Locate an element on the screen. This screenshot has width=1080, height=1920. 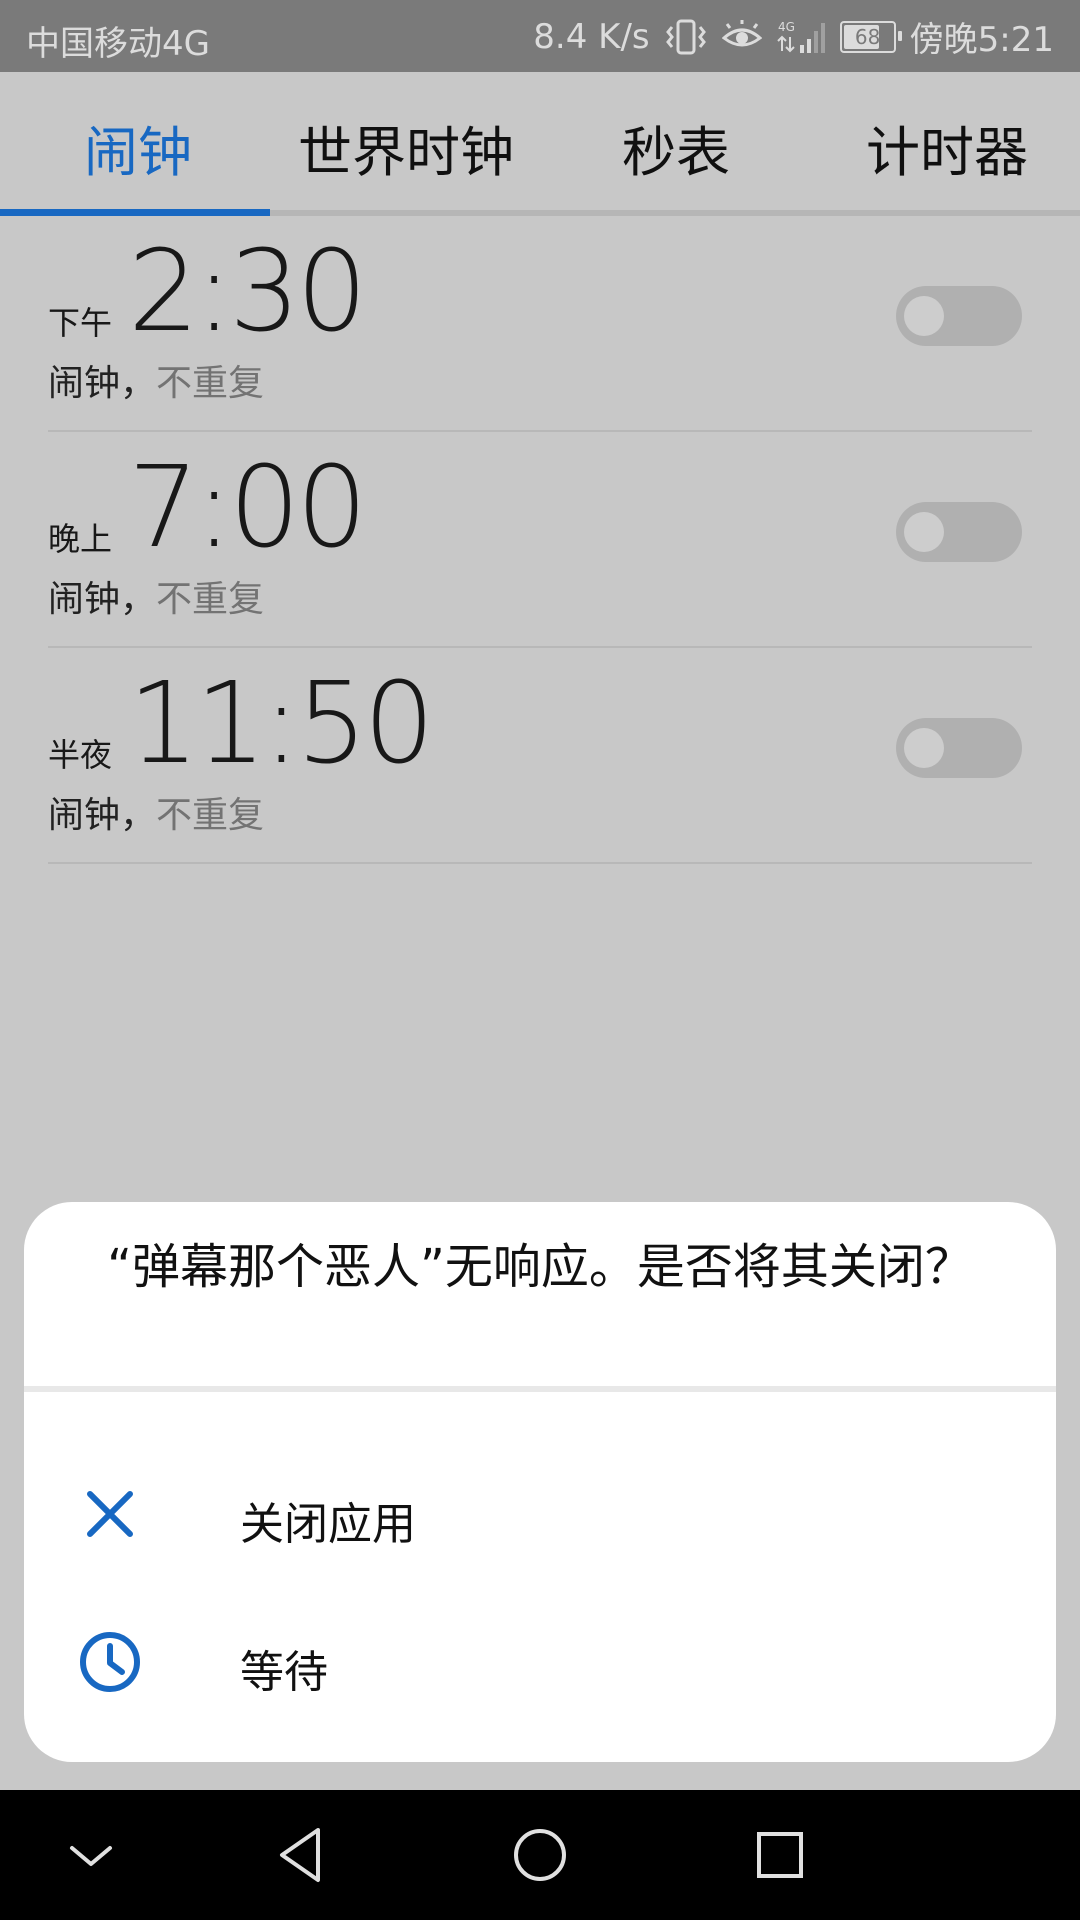
network-speed: 8.4 K/s is located at coordinates (591, 36).